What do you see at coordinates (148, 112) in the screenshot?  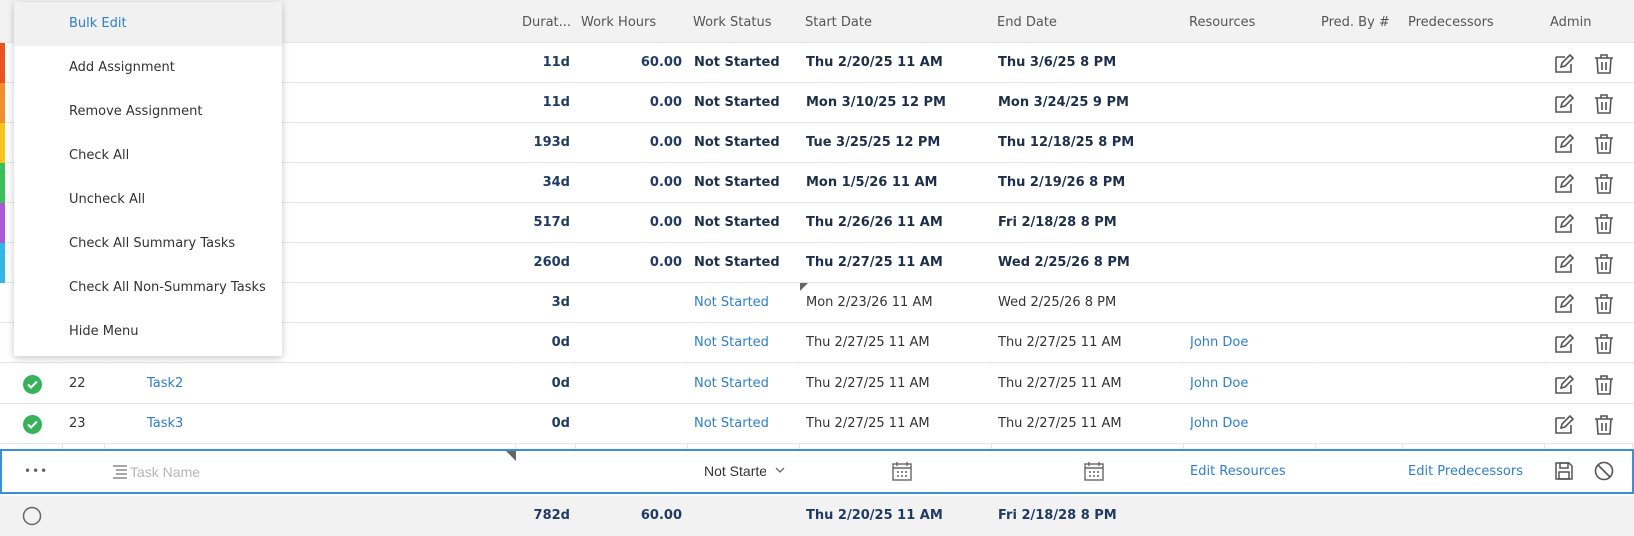 I see `menu-item-remove-assignment: Remove Assignment` at bounding box center [148, 112].